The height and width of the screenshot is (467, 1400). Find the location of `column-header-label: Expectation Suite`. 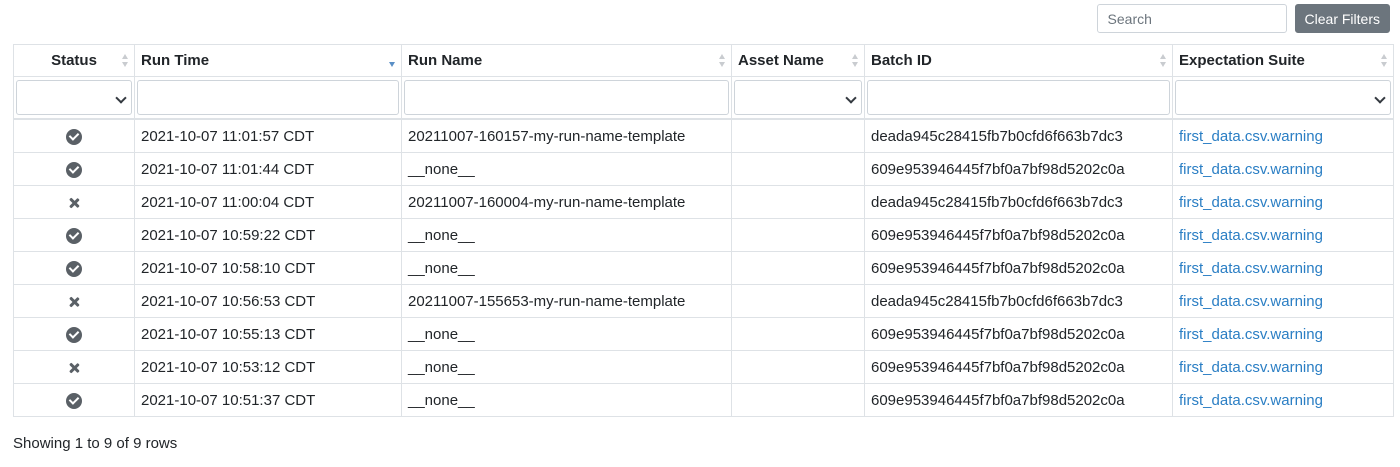

column-header-label: Expectation Suite is located at coordinates (1242, 60).